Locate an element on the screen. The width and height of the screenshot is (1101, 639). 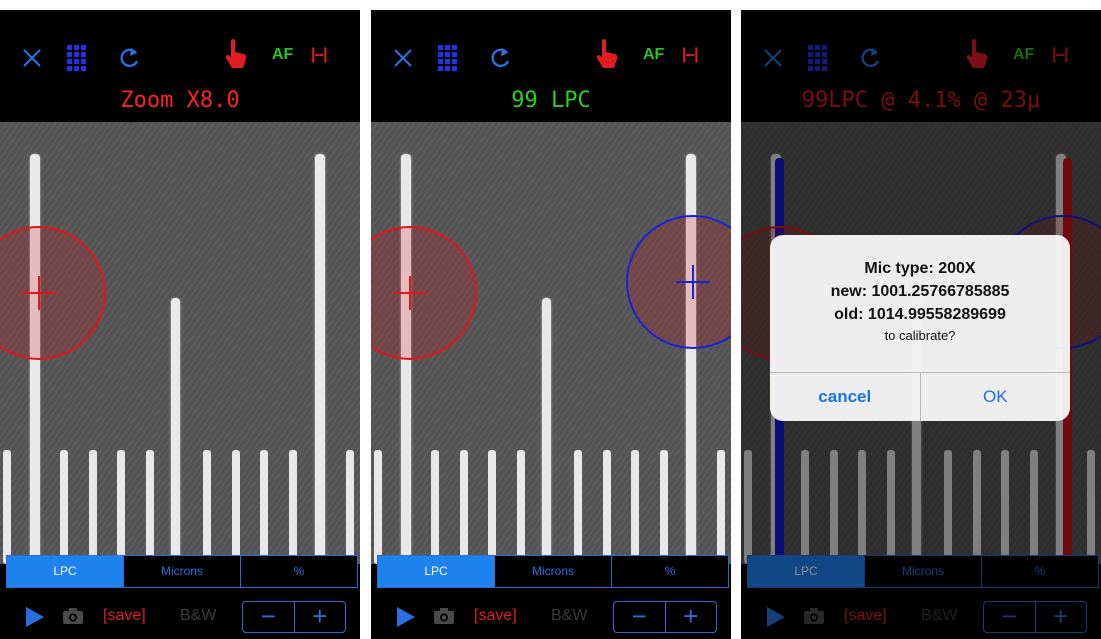
ruler-long-line is located at coordinates (320, 359).